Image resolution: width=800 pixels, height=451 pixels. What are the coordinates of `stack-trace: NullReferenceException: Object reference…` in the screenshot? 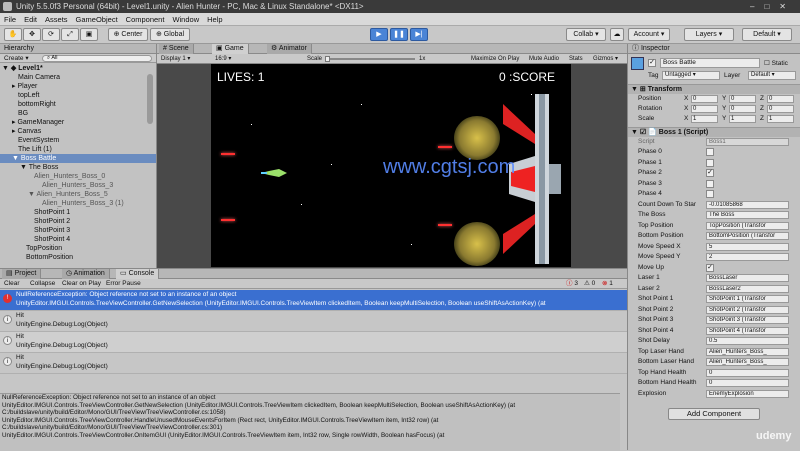 It's located at (310, 422).